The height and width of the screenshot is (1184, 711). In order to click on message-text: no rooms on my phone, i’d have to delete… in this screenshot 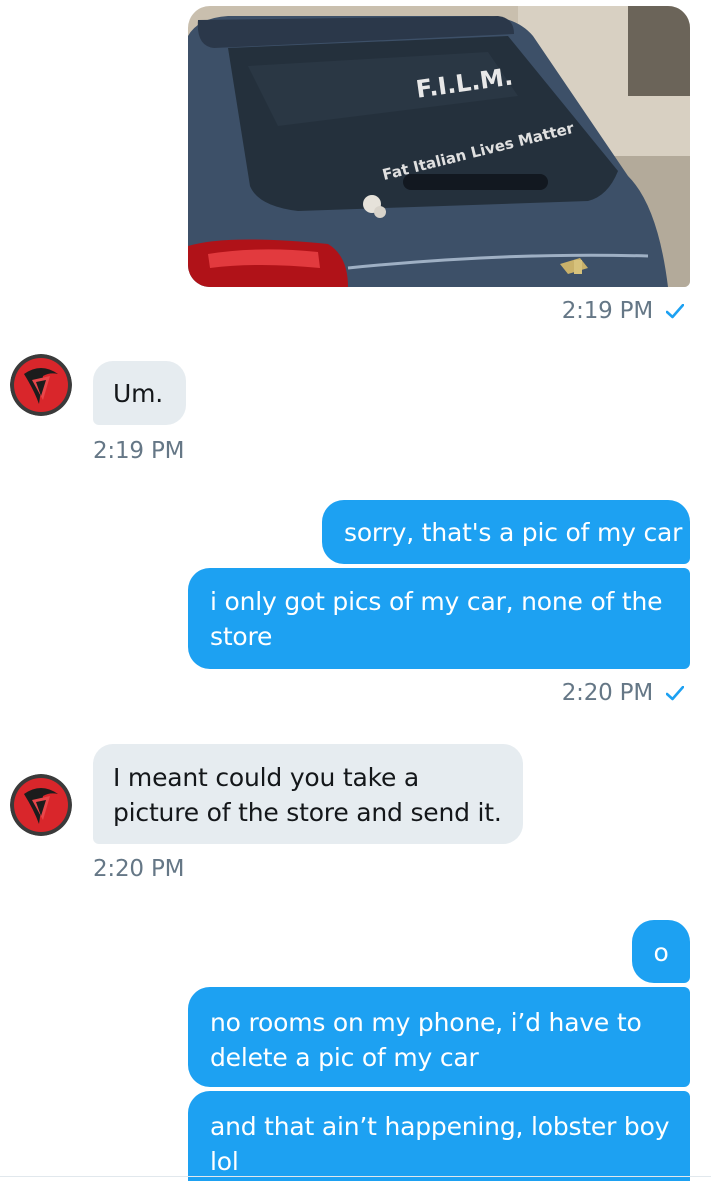, I will do `click(426, 1040)`.